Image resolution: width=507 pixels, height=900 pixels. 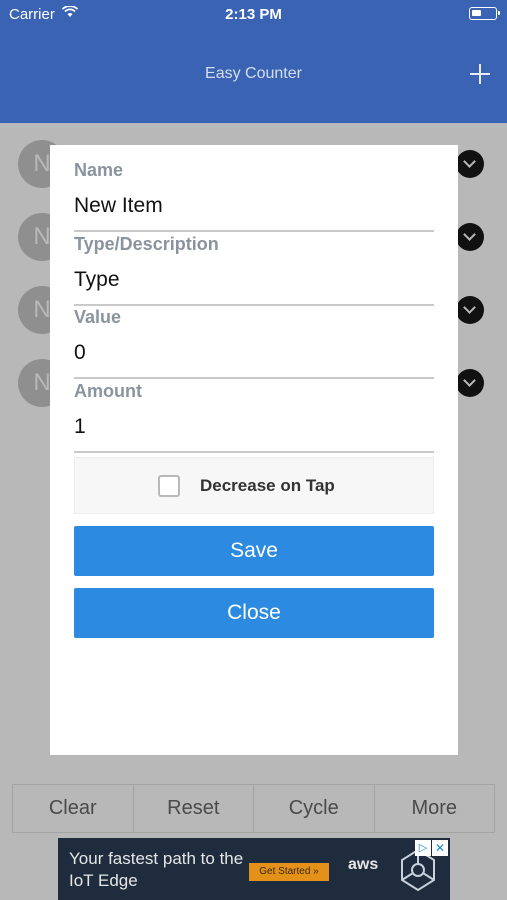 What do you see at coordinates (423, 848) in the screenshot?
I see `ad-info-icon: ▷` at bounding box center [423, 848].